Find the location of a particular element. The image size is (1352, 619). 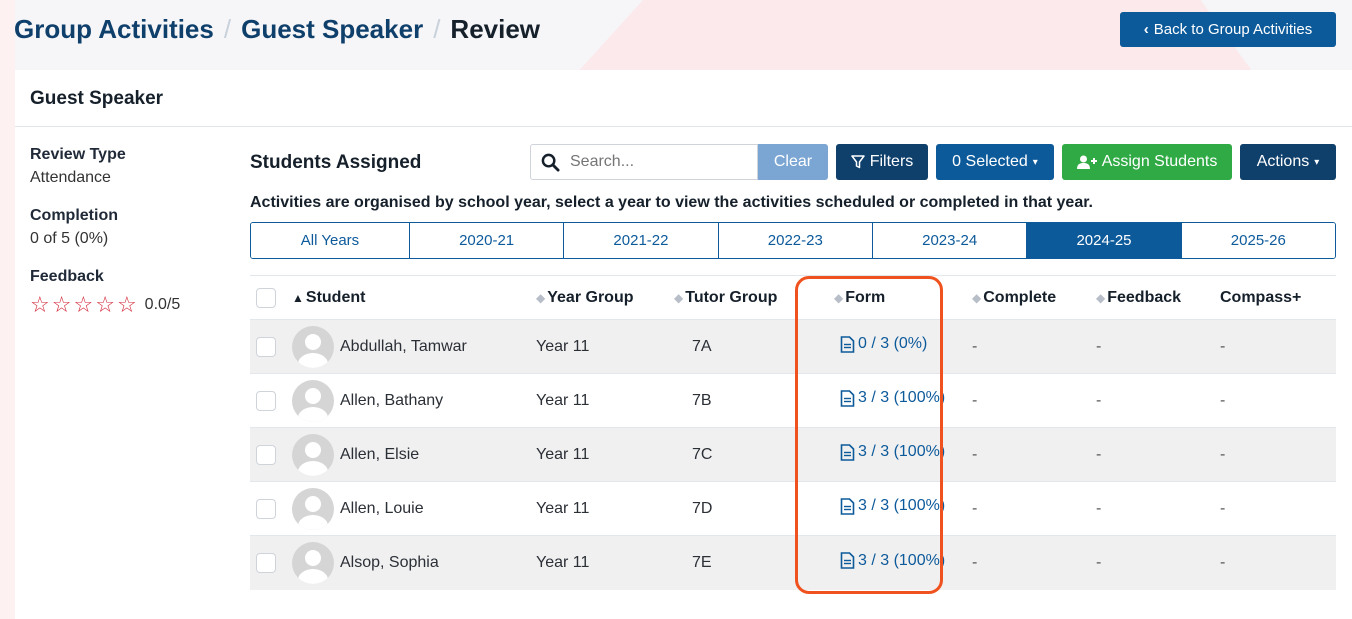

section-title: Students Assigned is located at coordinates (336, 162).